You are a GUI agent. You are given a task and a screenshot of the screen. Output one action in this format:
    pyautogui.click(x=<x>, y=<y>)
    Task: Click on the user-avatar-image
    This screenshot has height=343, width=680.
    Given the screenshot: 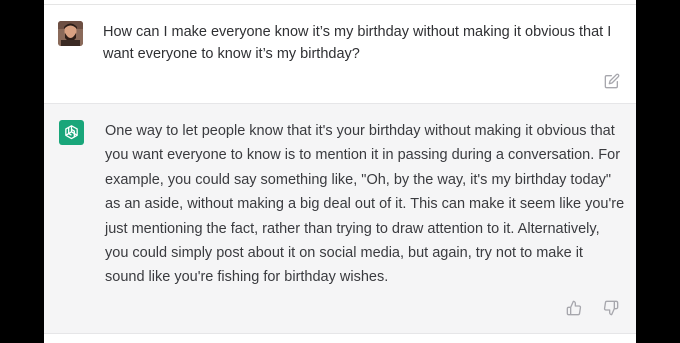 What is the action you would take?
    pyautogui.click(x=70, y=33)
    